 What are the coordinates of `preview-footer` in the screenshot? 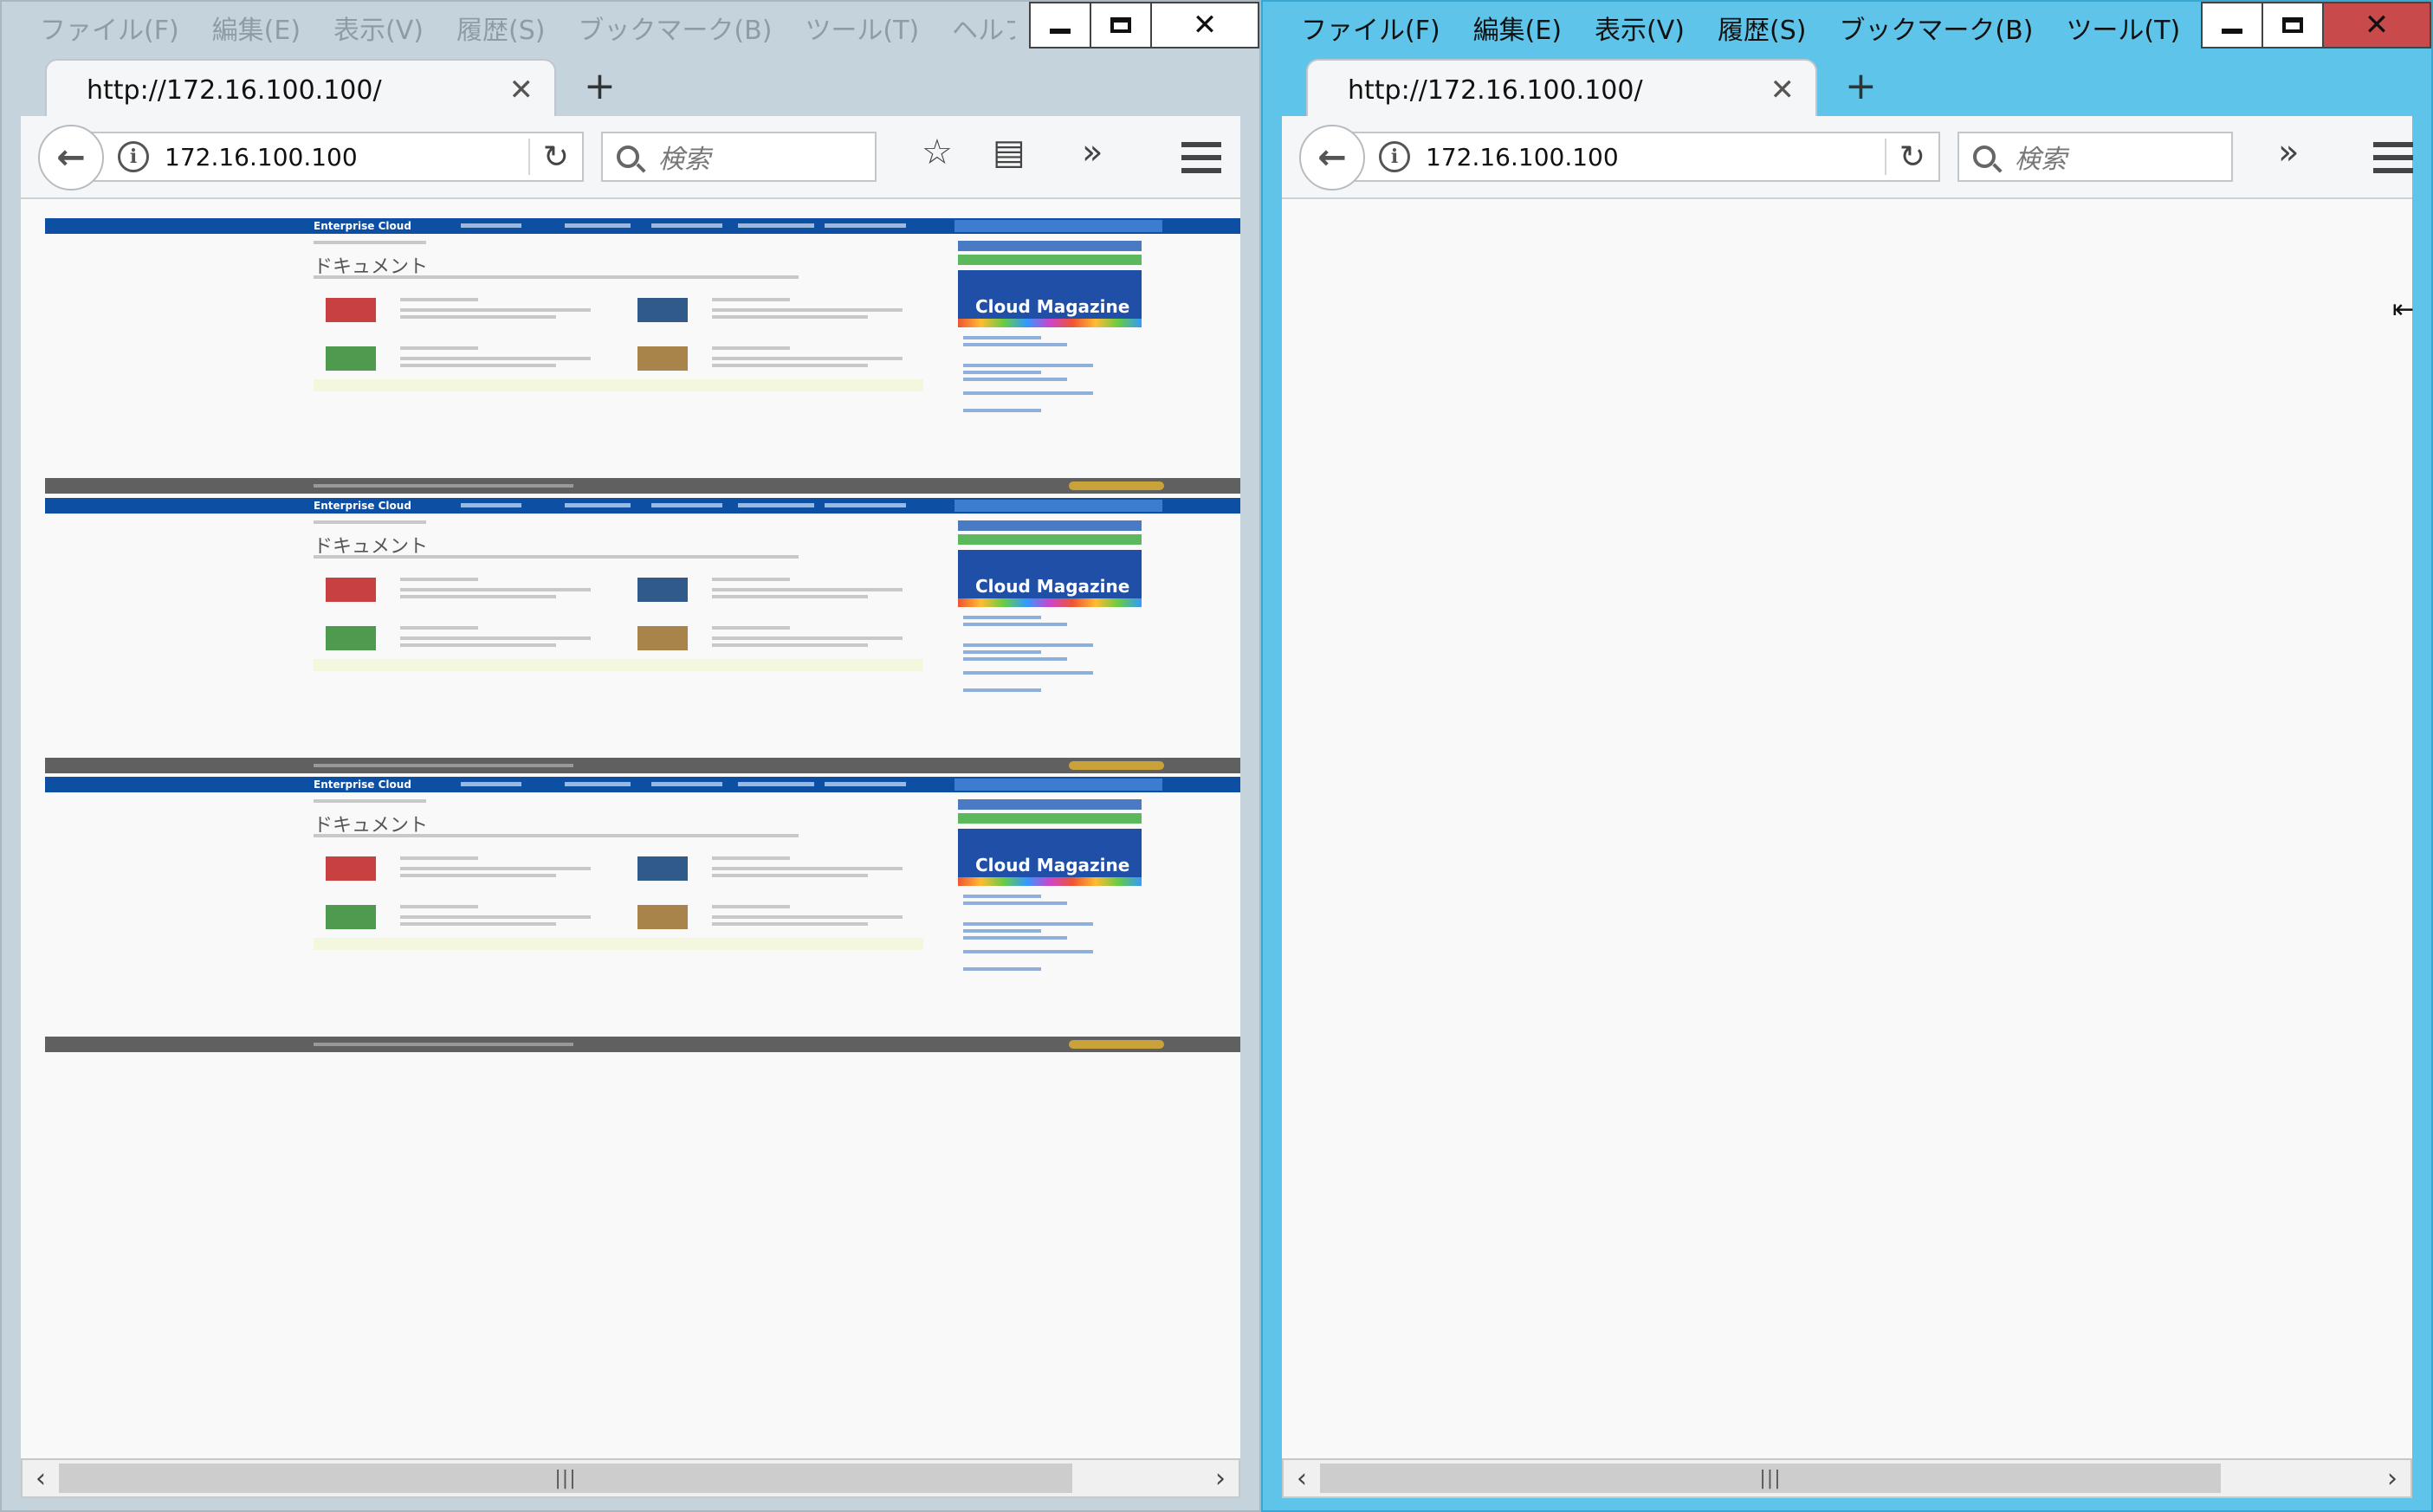 It's located at (642, 765).